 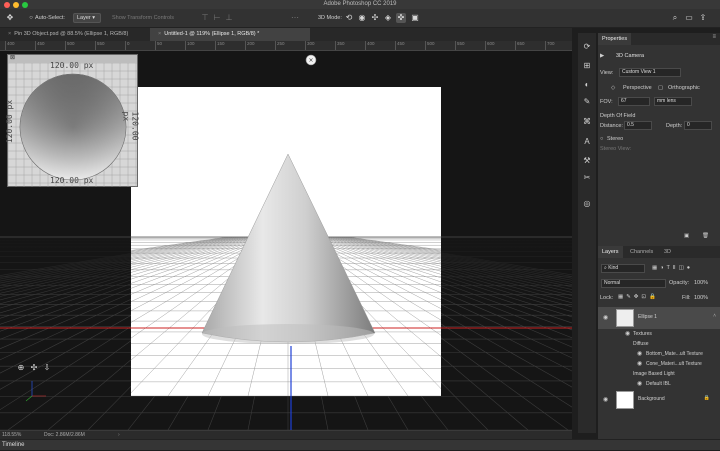 I want to click on dof-label: Depth Of Field, so click(x=618, y=116).